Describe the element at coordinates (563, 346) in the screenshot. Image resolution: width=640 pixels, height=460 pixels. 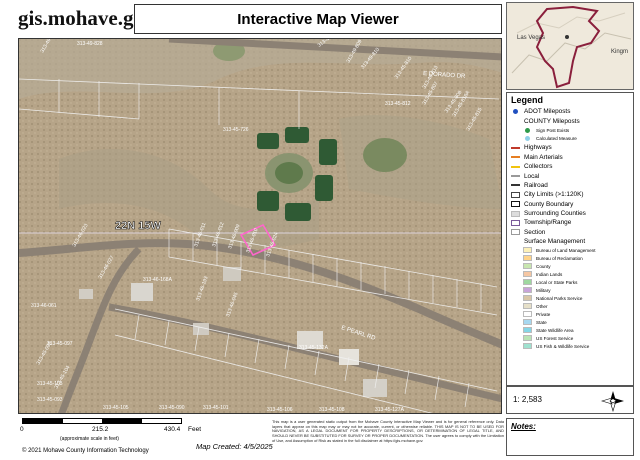
I see `legend-label: US Fish & Wildlife Service` at that location.